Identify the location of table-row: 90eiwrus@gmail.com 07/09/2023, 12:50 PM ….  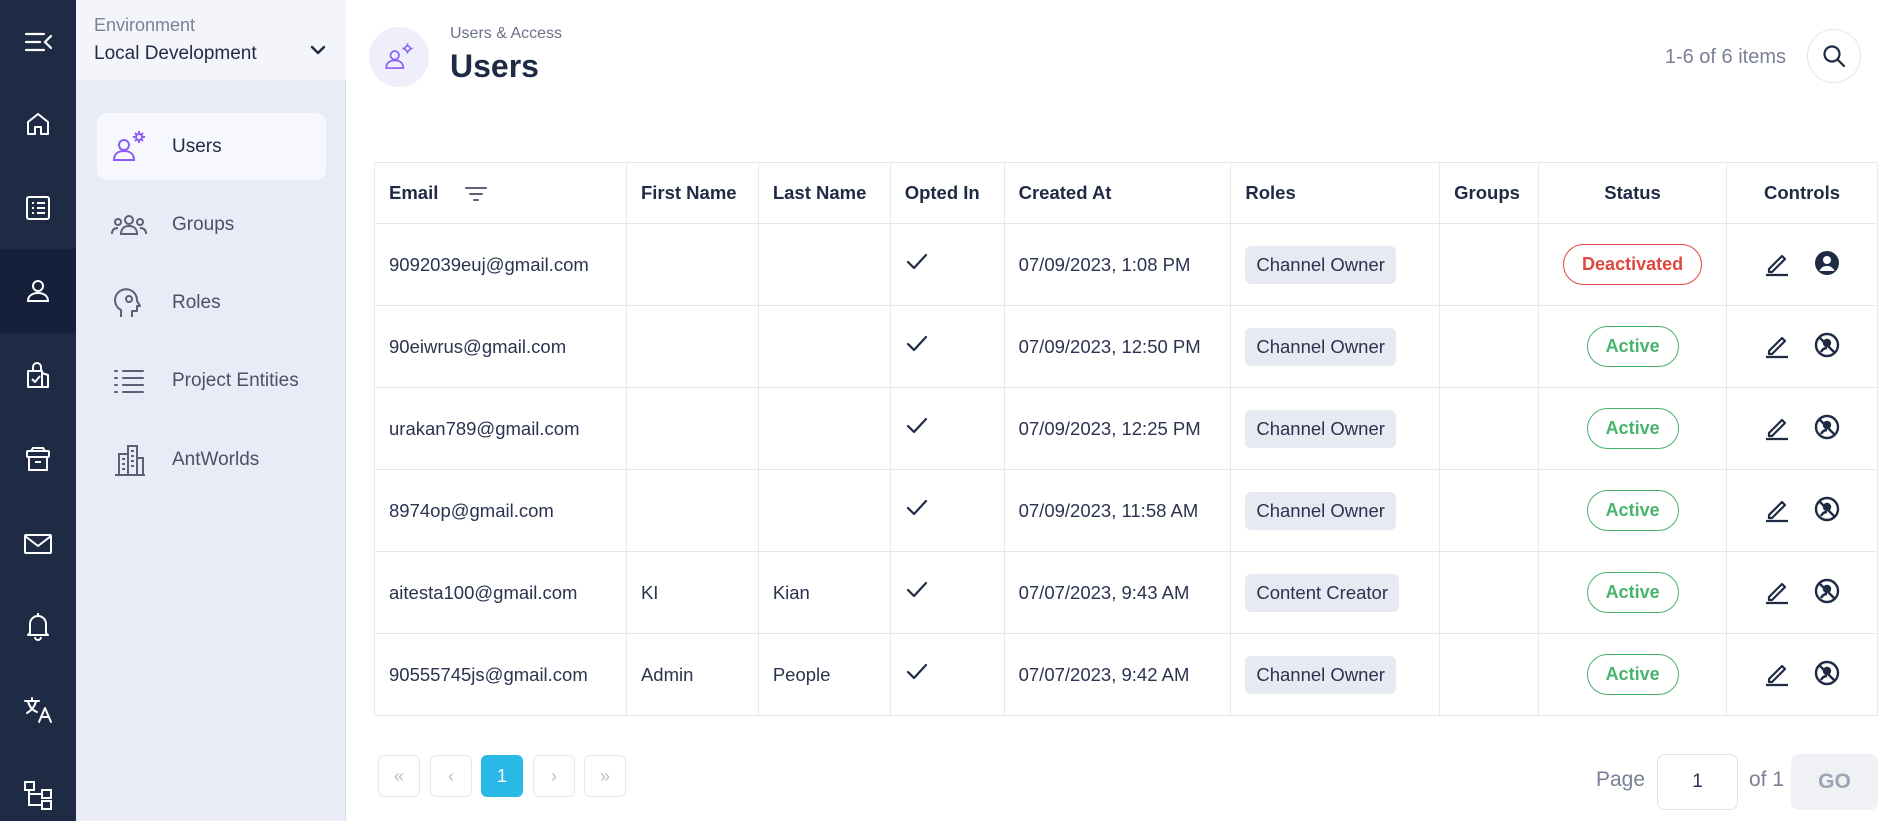
(1126, 346).